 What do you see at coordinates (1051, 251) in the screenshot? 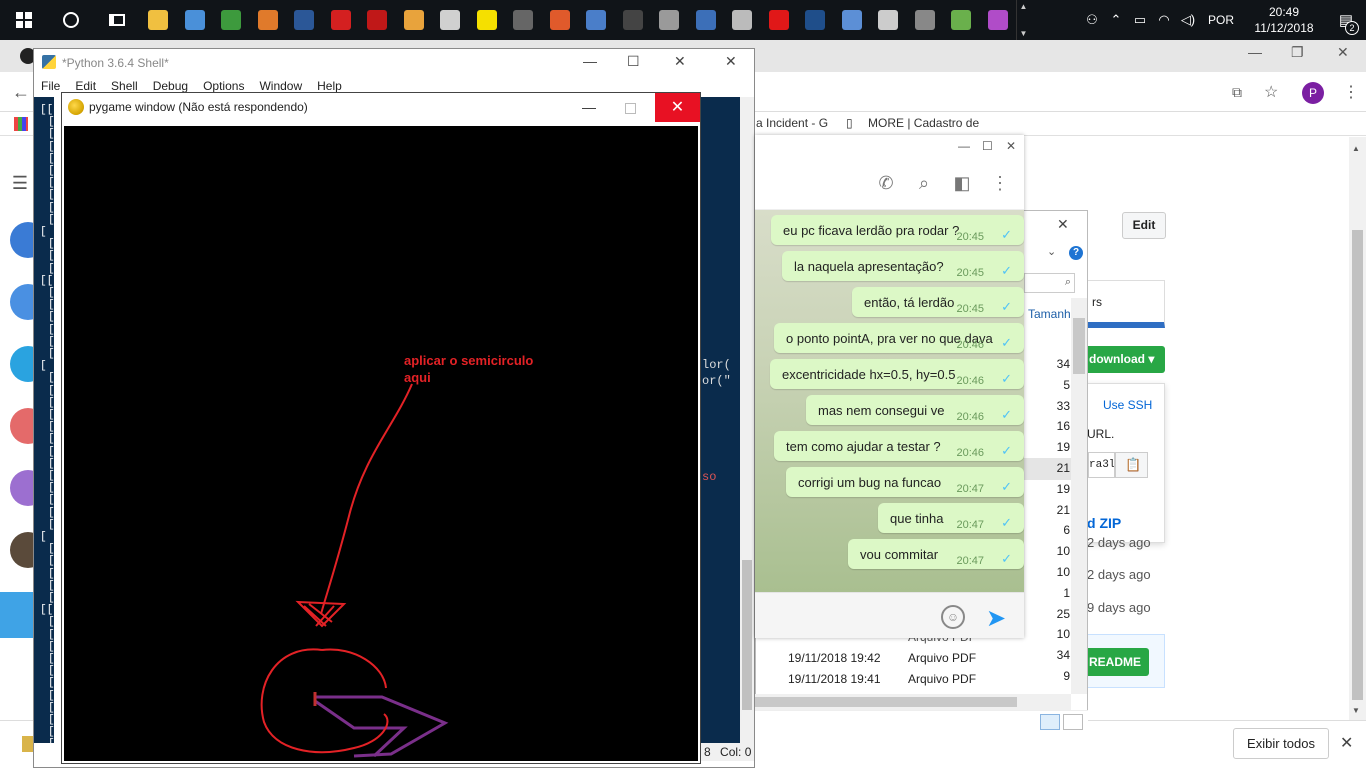
I see `chevron-down-icon: ⌄` at bounding box center [1051, 251].